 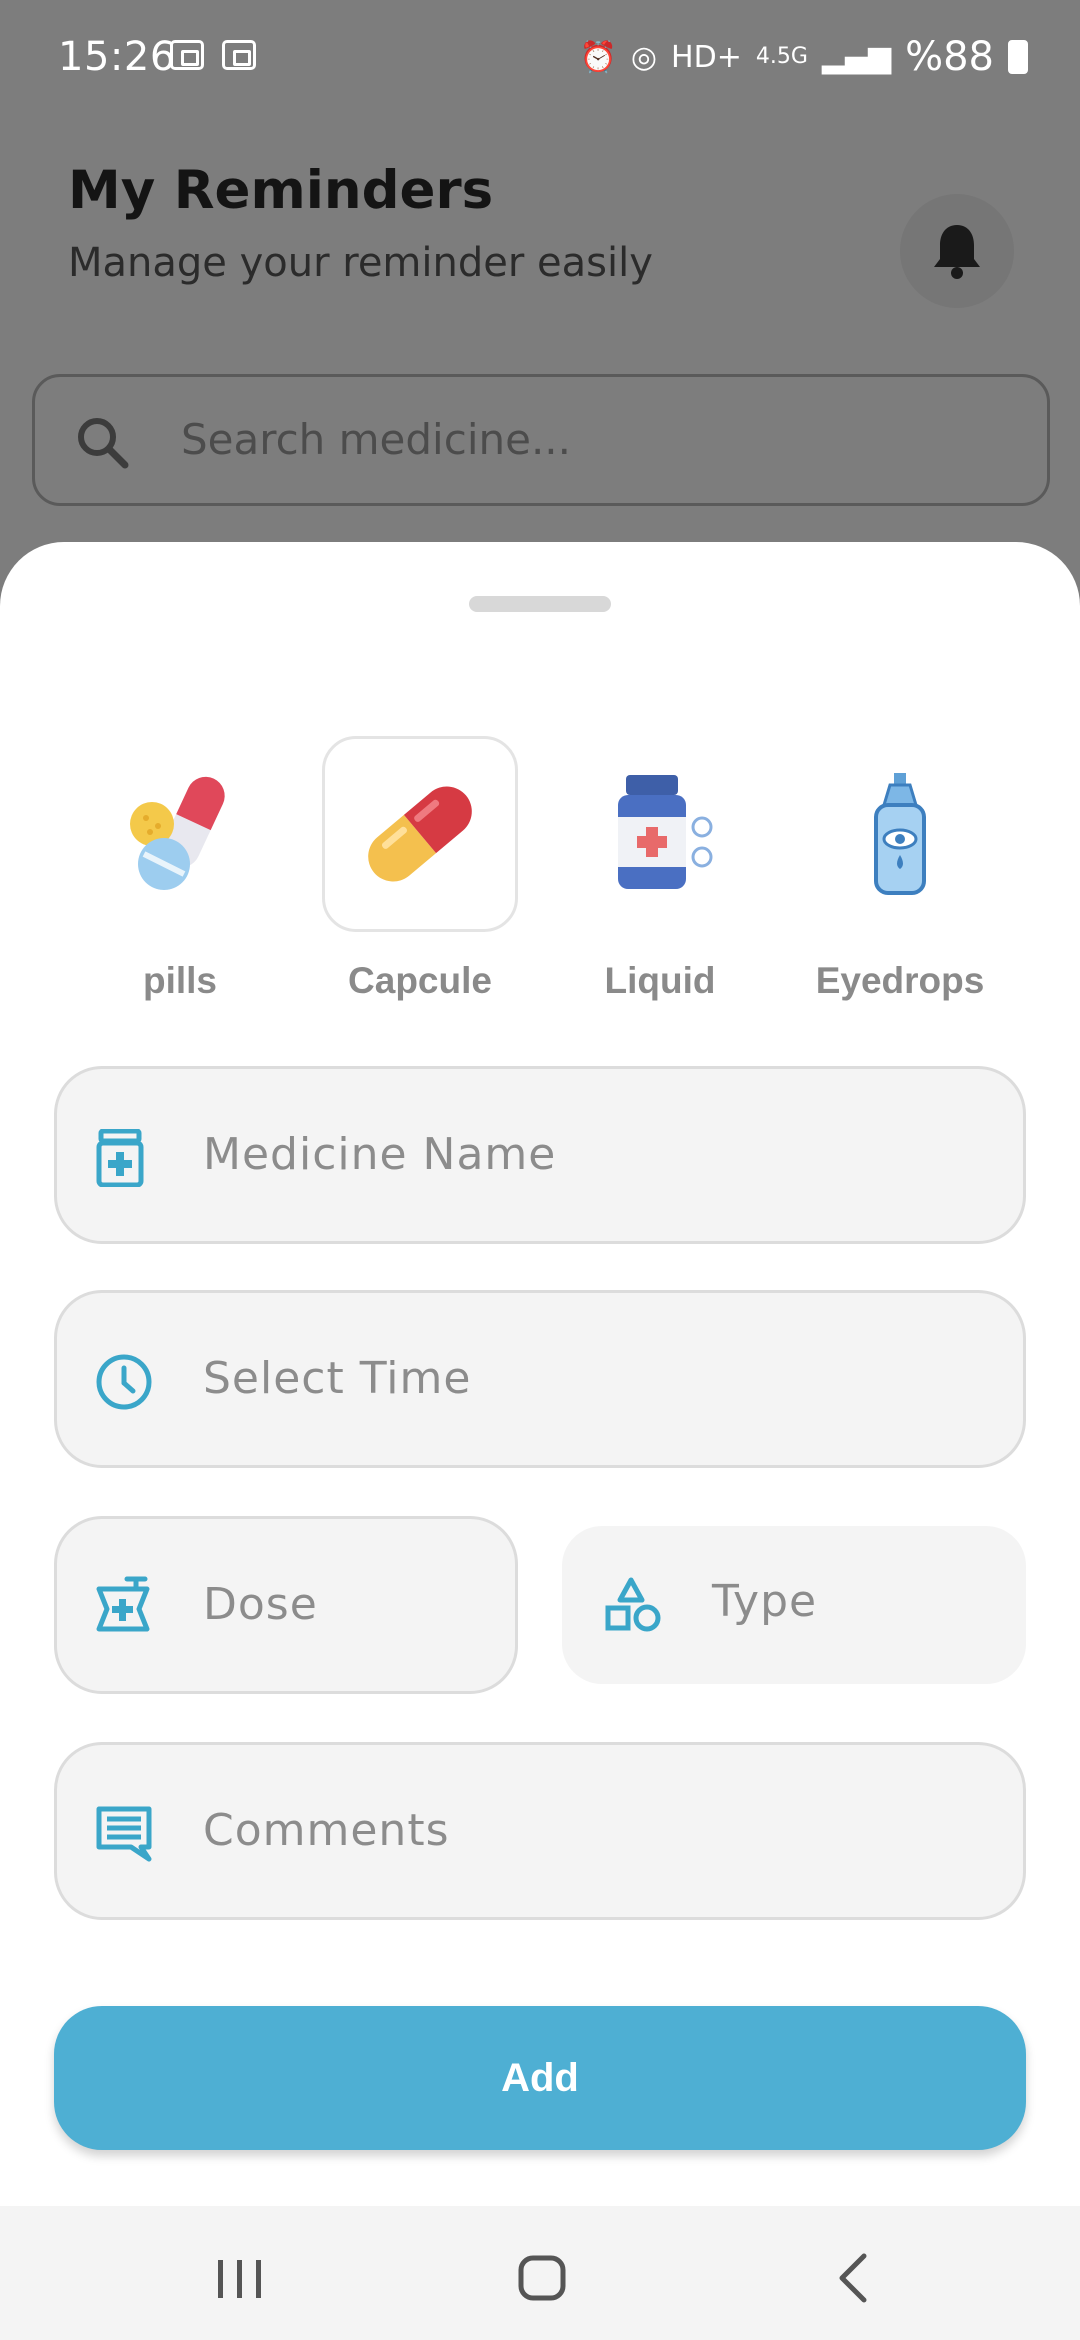 What do you see at coordinates (540, 1831) in the screenshot?
I see `comments-field: Comments` at bounding box center [540, 1831].